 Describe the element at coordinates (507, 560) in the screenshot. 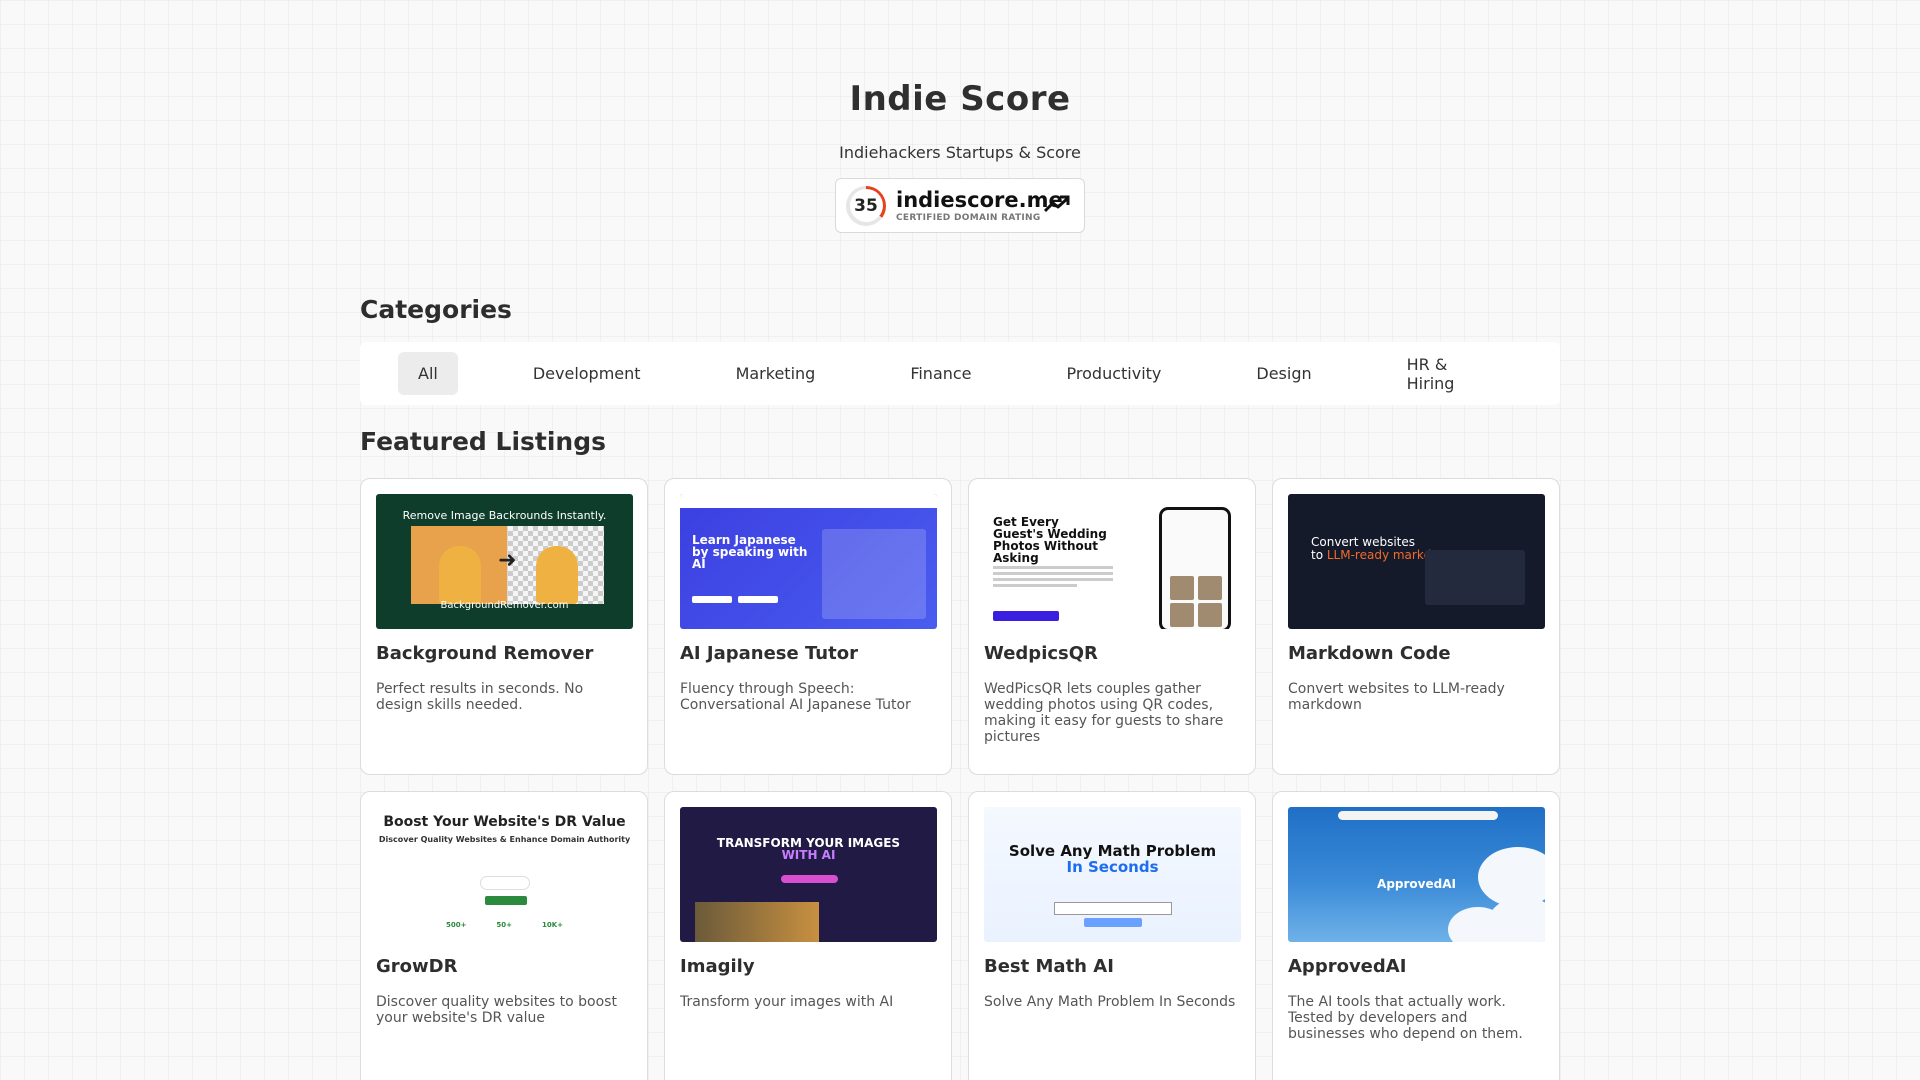

I see `arrow-right-icon: ➜` at that location.